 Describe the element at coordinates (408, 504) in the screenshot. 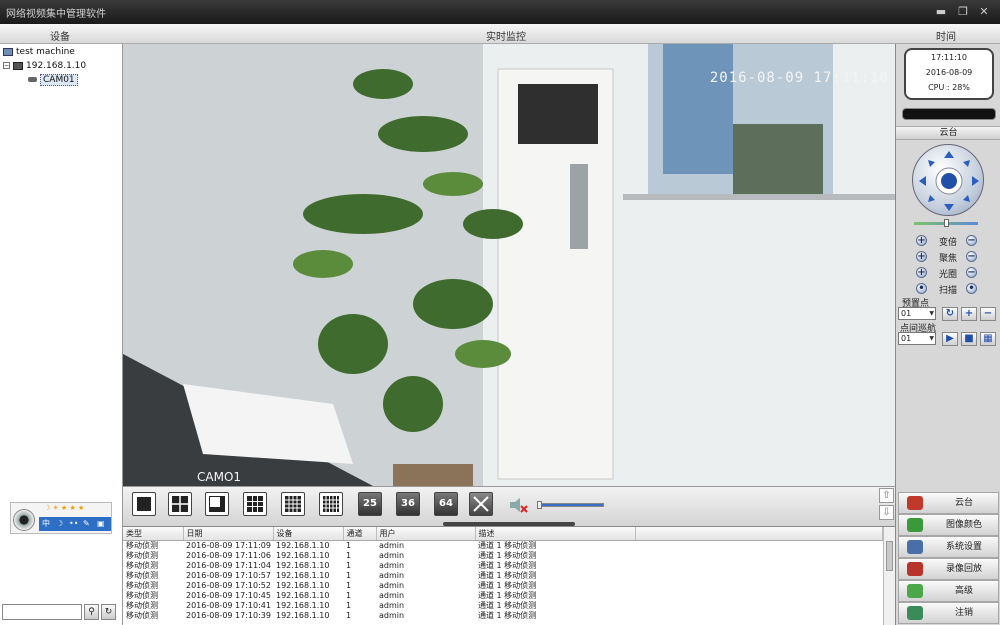

I see `layout-36-button: 36` at that location.